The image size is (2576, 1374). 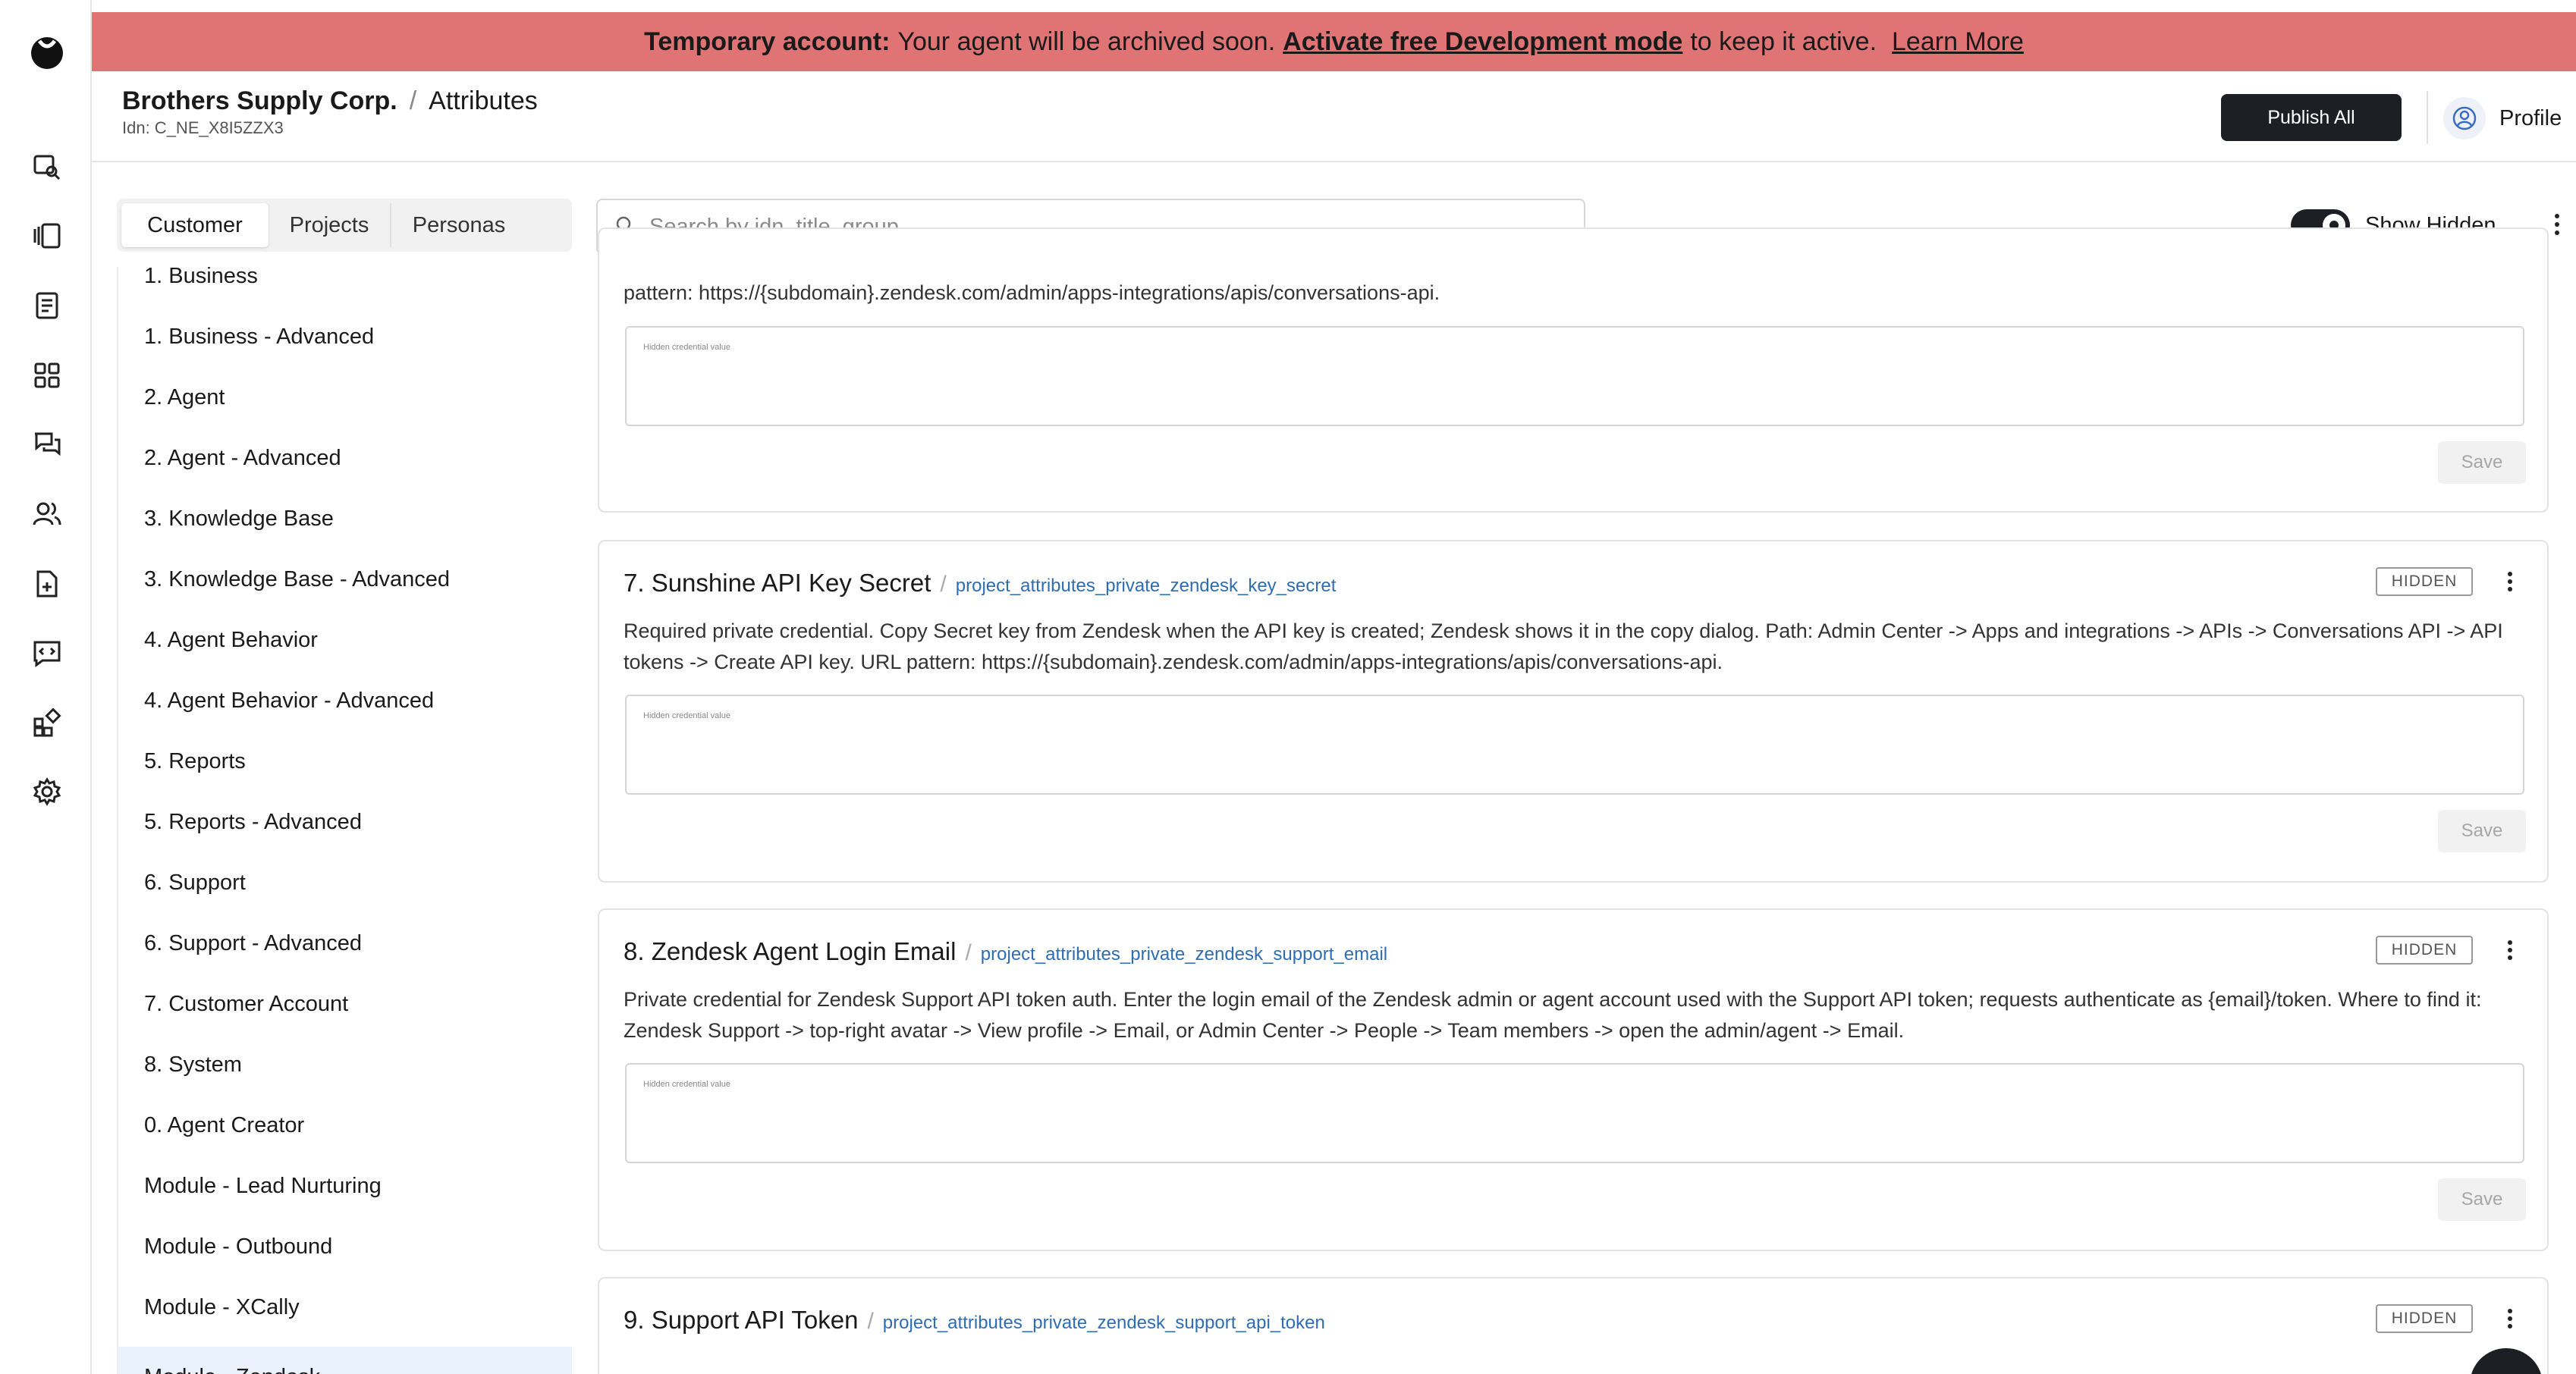 I want to click on group-item-selected: Module - Zendesk, so click(x=345, y=1360).